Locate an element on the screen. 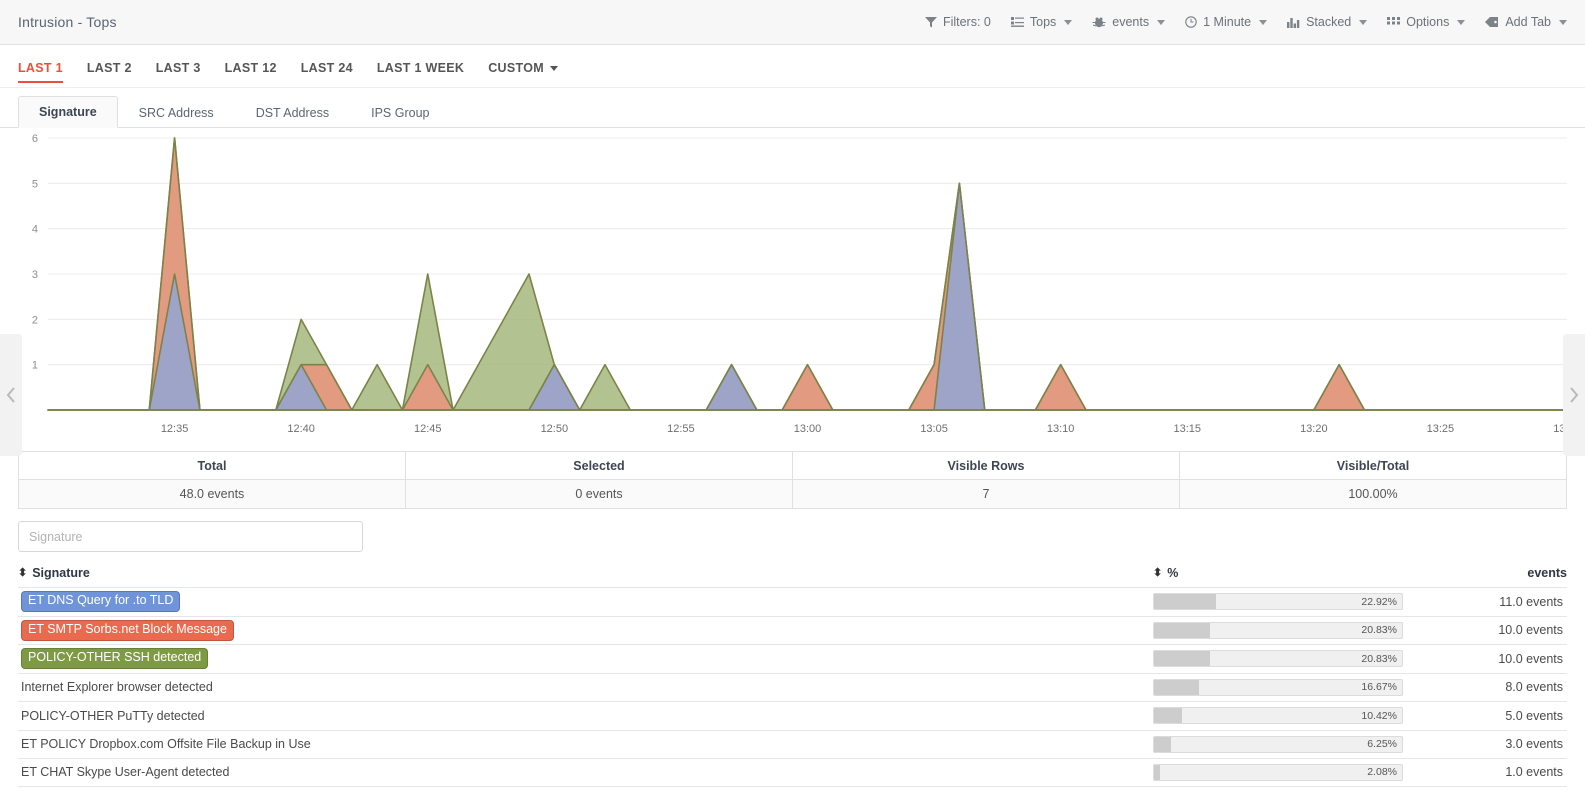  stat-value: 48.0 events is located at coordinates (212, 494).